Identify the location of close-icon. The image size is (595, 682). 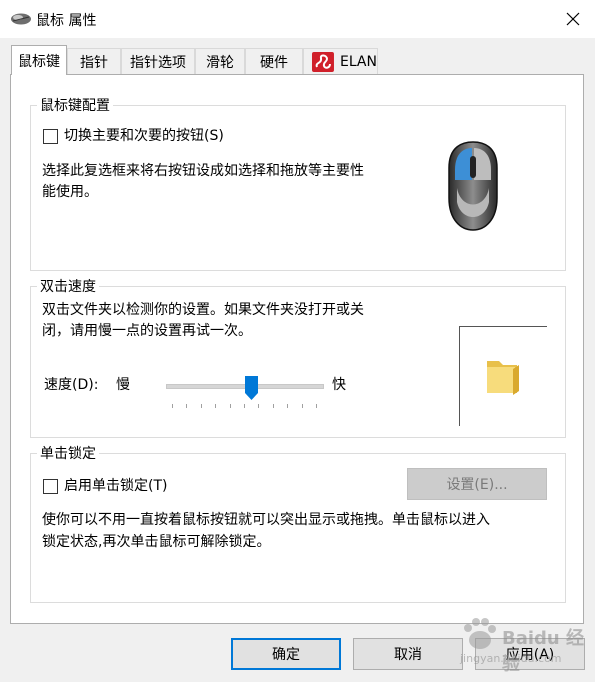
(573, 19).